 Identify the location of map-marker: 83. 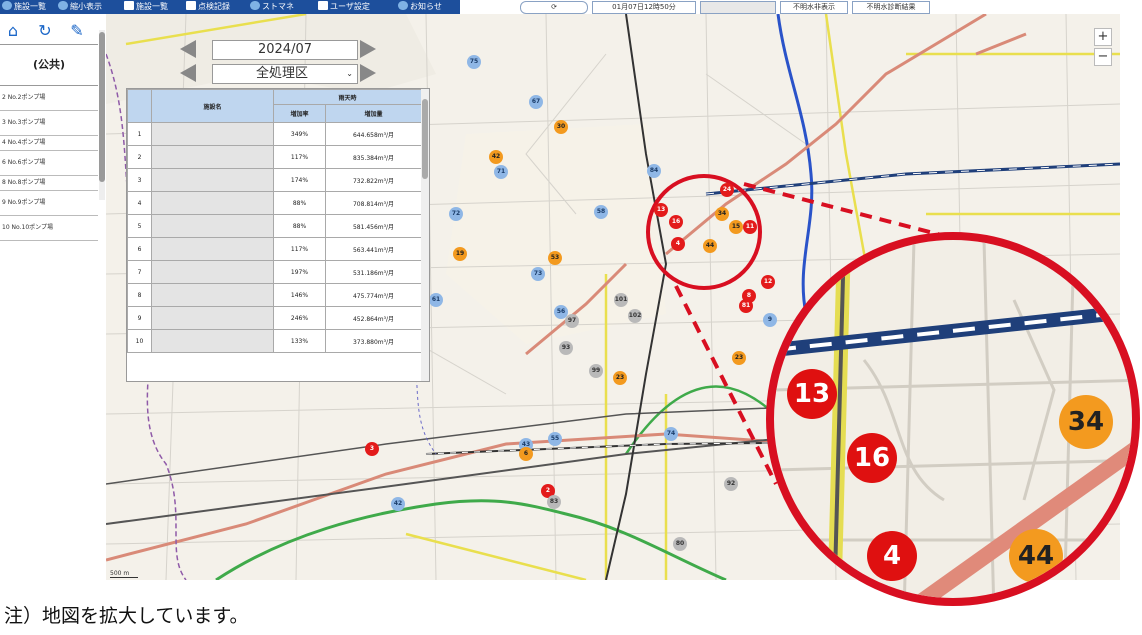
(554, 502).